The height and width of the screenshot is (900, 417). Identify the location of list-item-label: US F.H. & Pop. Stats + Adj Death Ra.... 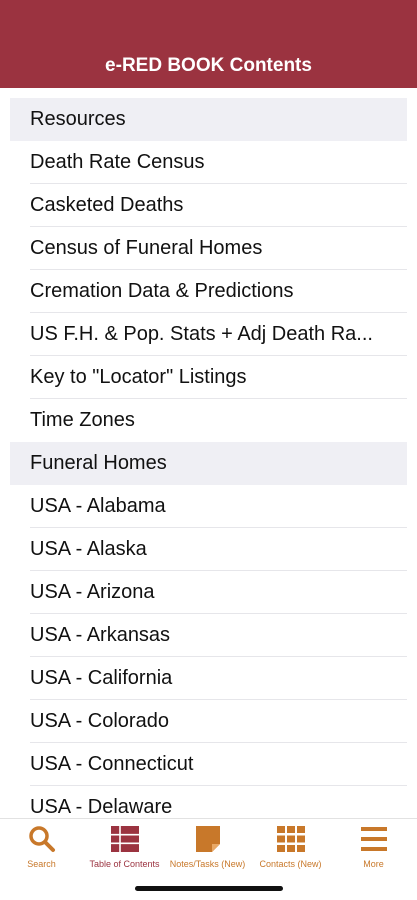
(201, 333).